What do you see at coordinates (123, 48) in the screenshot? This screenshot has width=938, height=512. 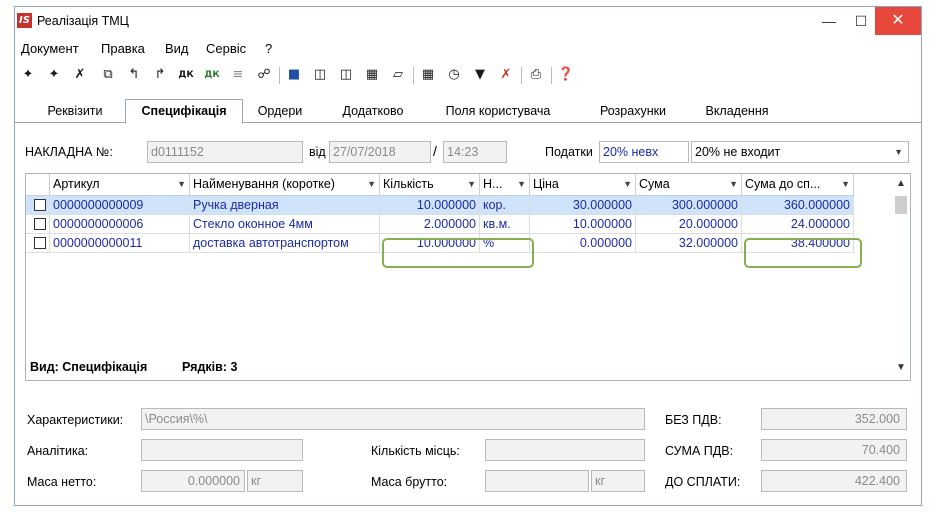 I see `menu-edit: Правка` at bounding box center [123, 48].